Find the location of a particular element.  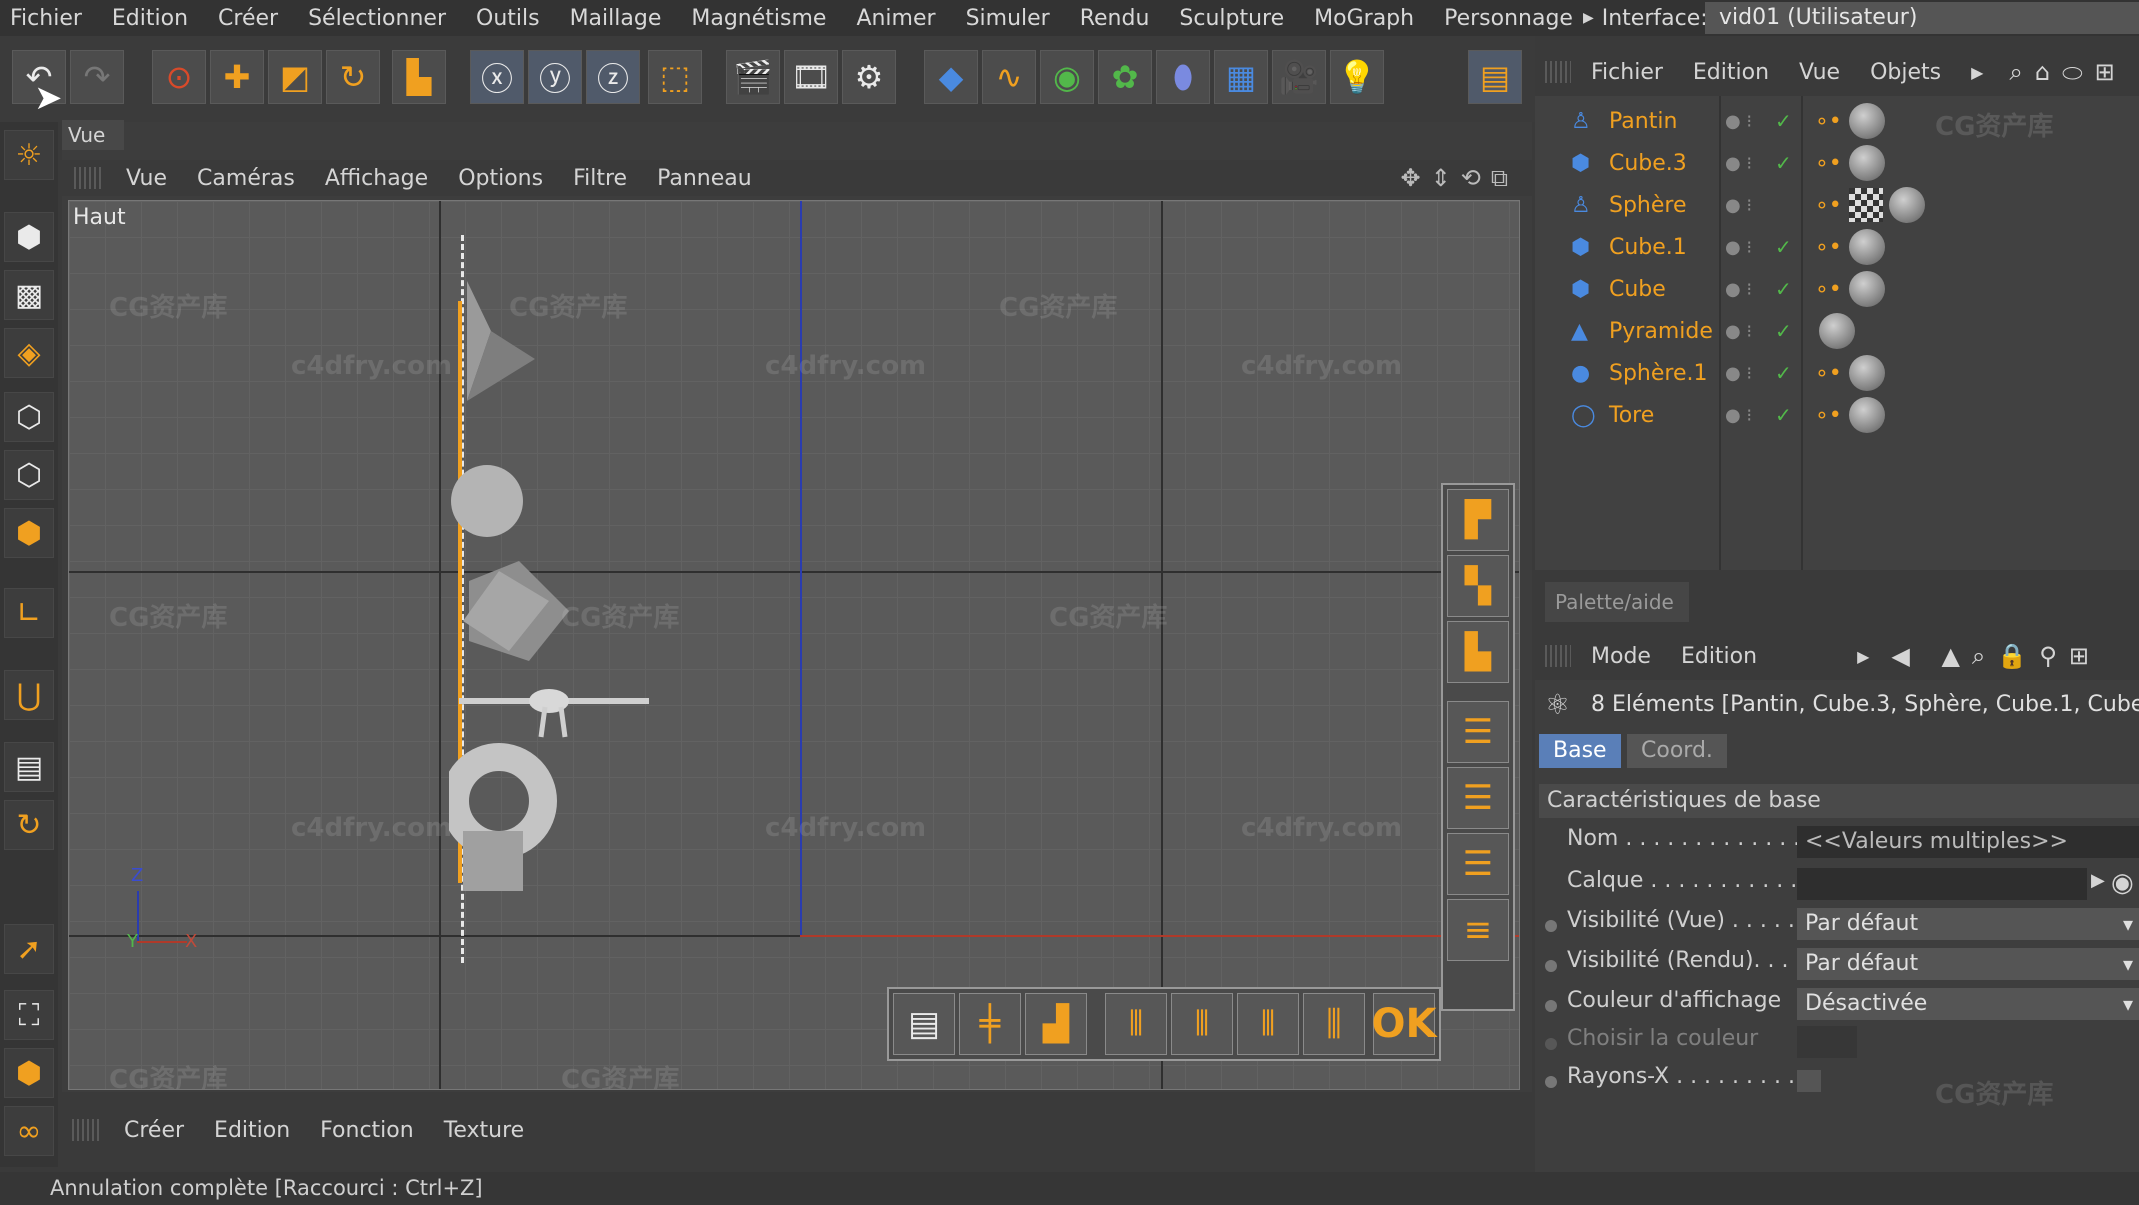

render-settings-icon: ⚙ is located at coordinates (869, 77).